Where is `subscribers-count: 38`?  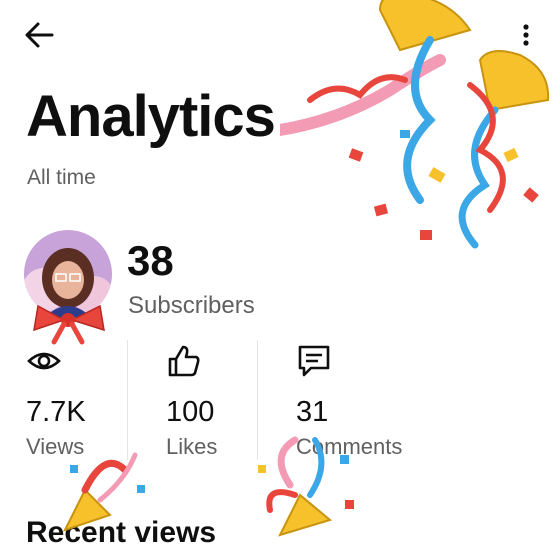 subscribers-count: 38 is located at coordinates (150, 260).